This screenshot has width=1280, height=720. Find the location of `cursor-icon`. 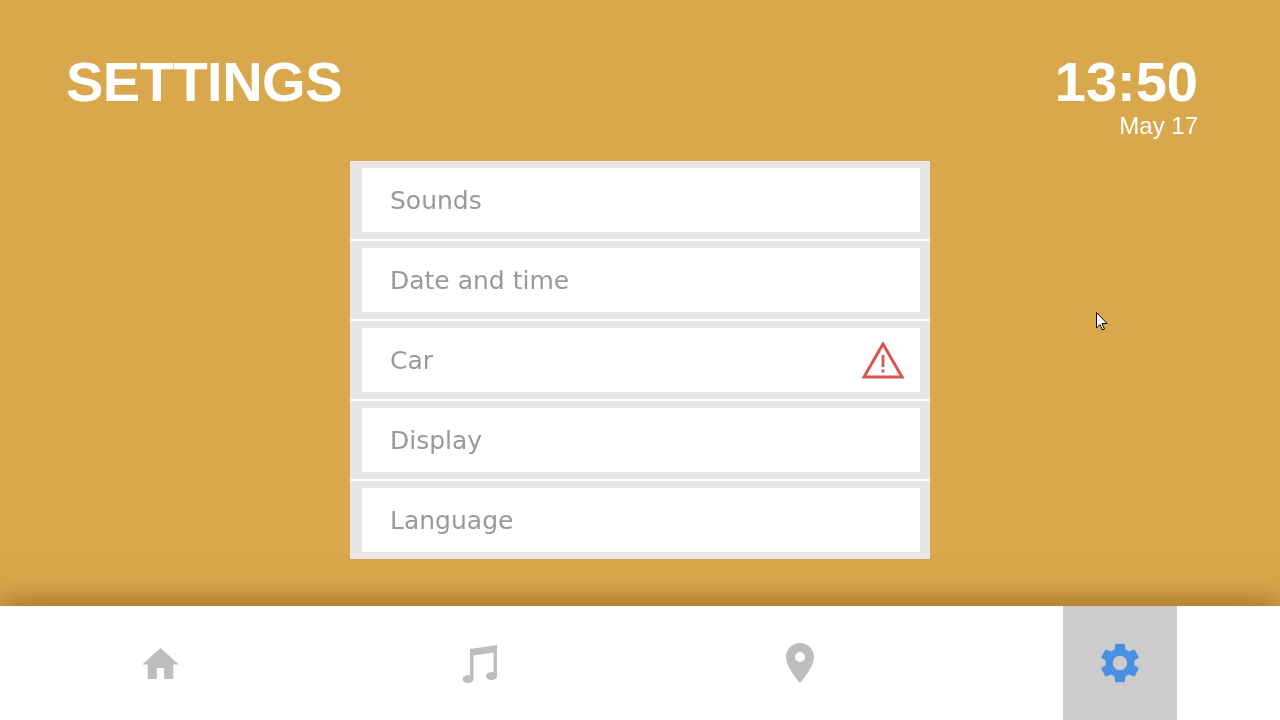

cursor-icon is located at coordinates (1102, 321).